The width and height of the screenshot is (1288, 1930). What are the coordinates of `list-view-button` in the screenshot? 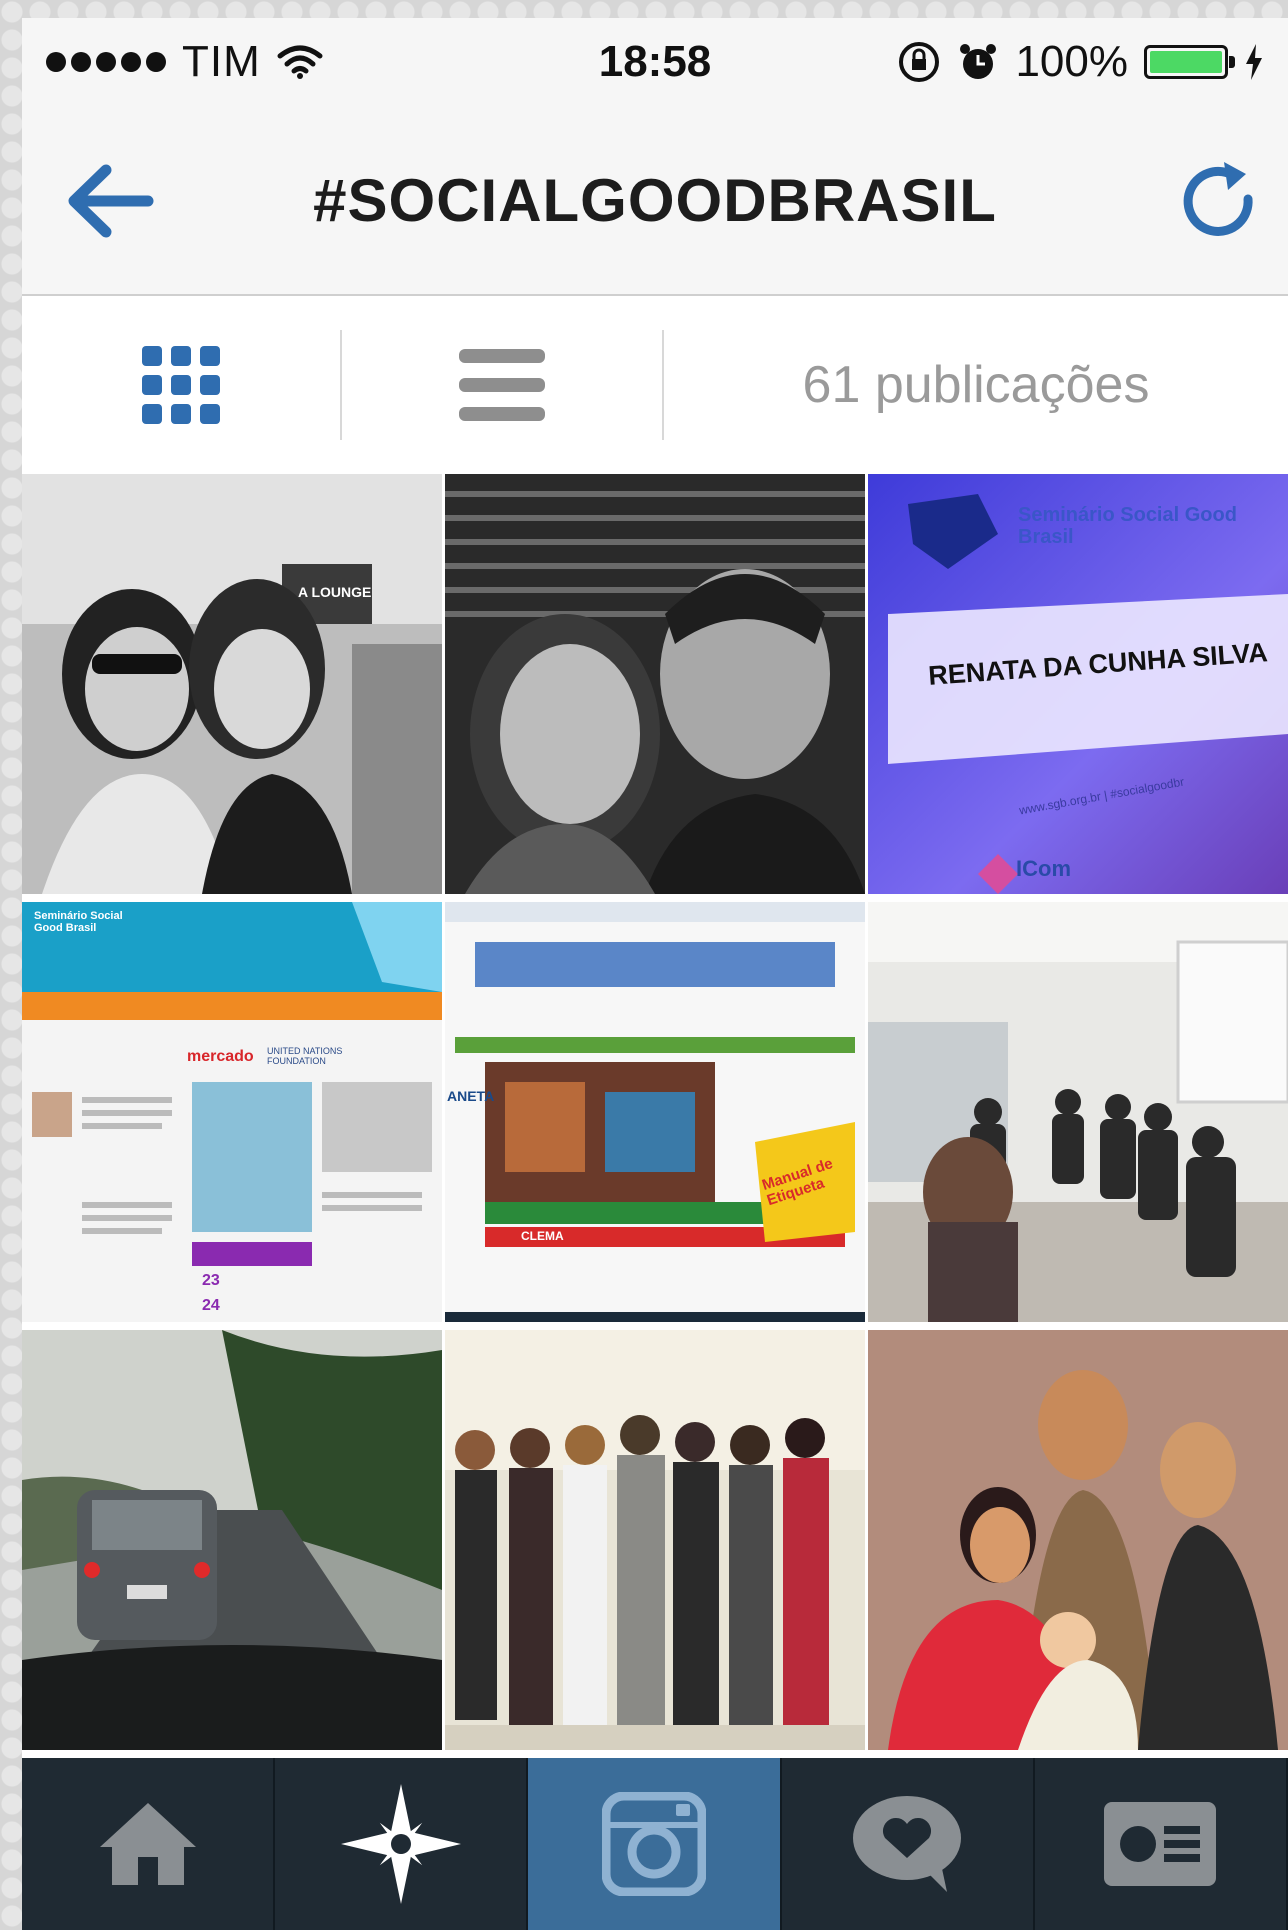 It's located at (502, 385).